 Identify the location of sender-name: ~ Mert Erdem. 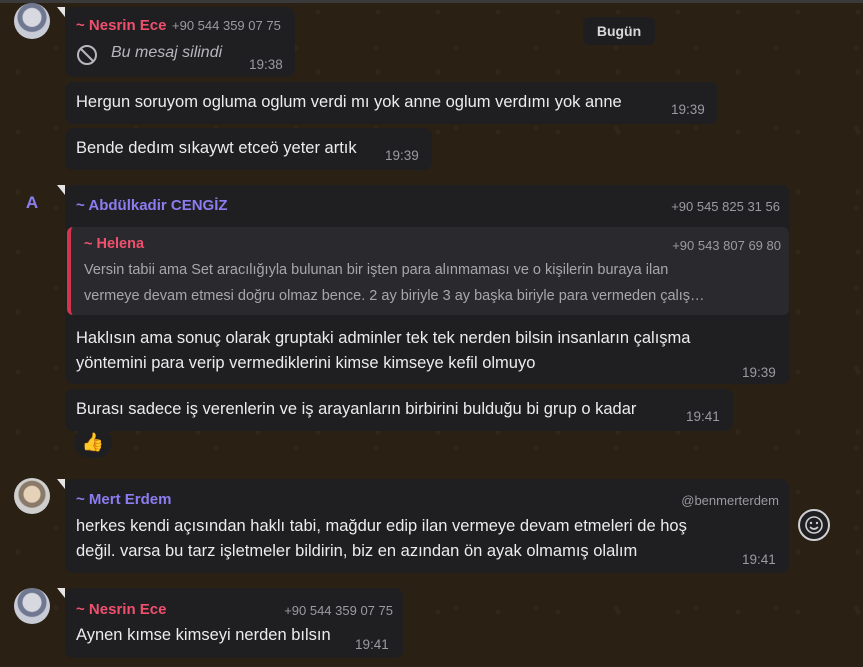
(123, 499).